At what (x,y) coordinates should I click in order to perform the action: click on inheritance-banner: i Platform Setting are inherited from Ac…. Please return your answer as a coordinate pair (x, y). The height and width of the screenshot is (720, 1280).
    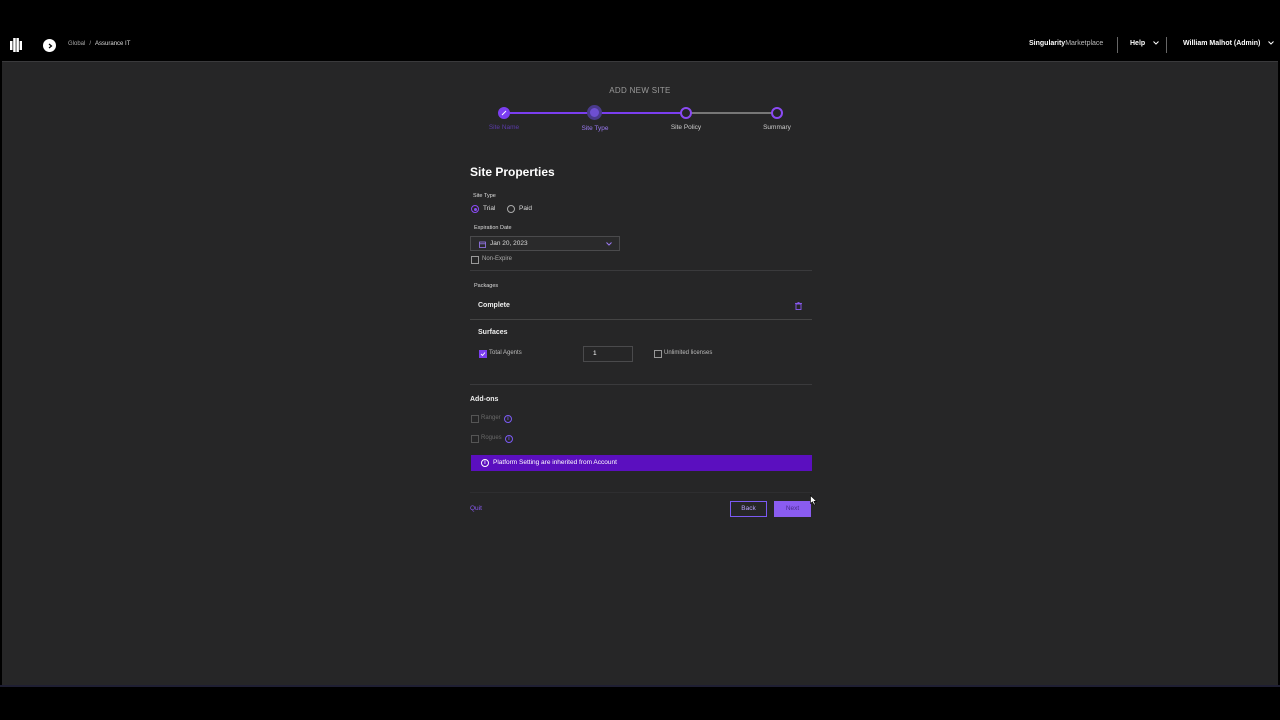
    Looking at the image, I should click on (641, 463).